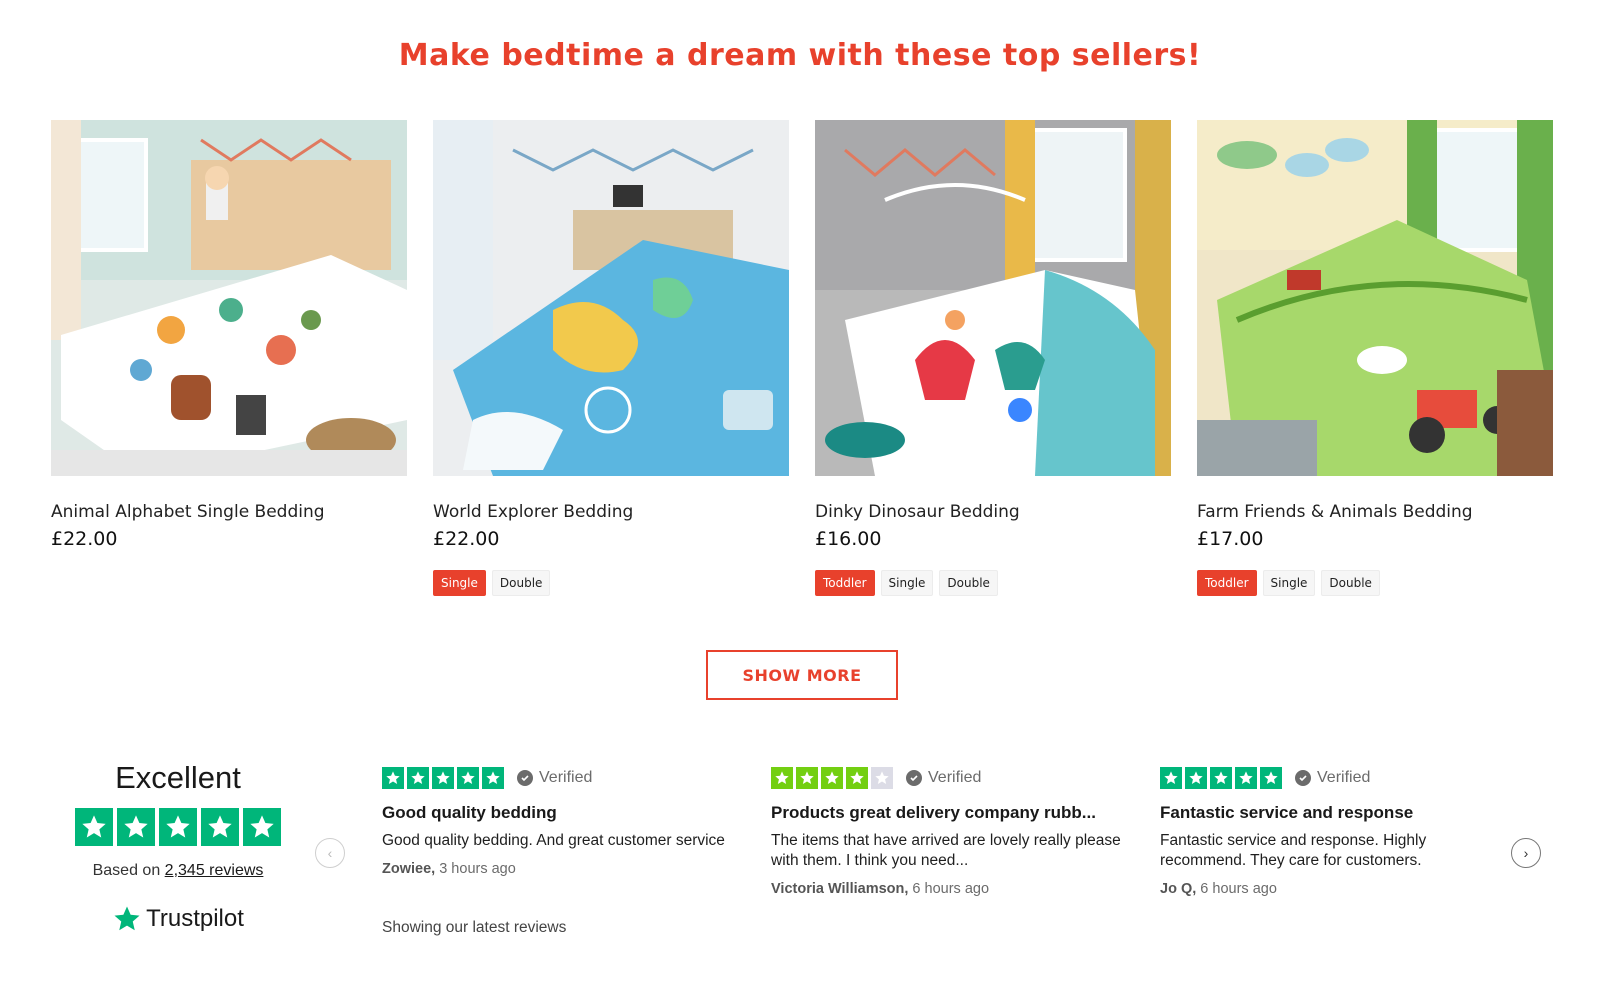 The image size is (1600, 983). Describe the element at coordinates (1230, 539) in the screenshot. I see `product-price: £17.00` at that location.